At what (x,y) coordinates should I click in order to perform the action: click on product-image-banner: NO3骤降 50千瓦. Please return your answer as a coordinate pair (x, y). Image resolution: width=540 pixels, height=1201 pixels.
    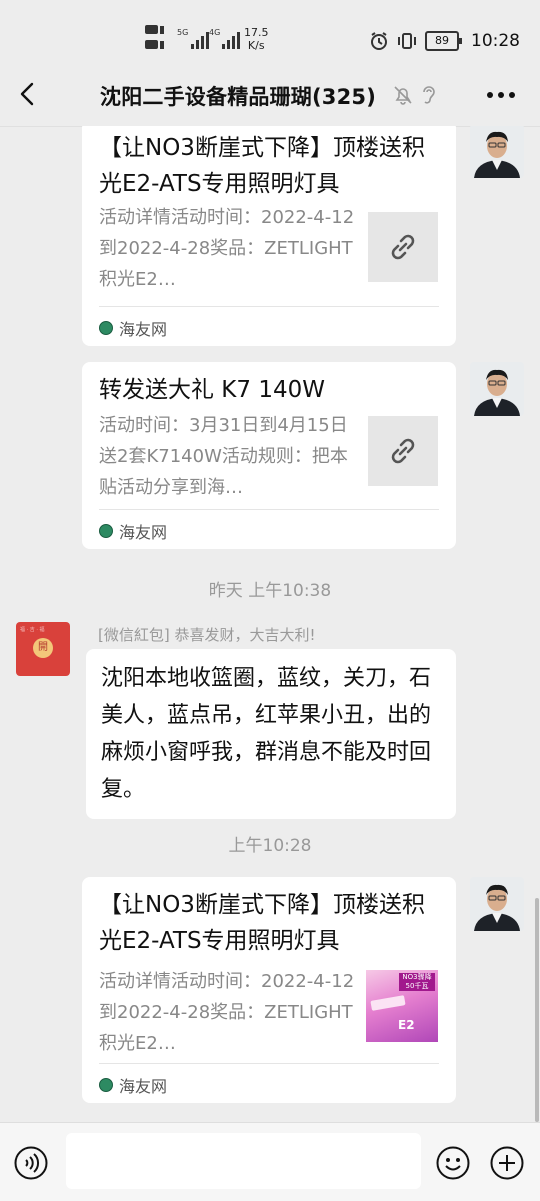
    Looking at the image, I should click on (417, 982).